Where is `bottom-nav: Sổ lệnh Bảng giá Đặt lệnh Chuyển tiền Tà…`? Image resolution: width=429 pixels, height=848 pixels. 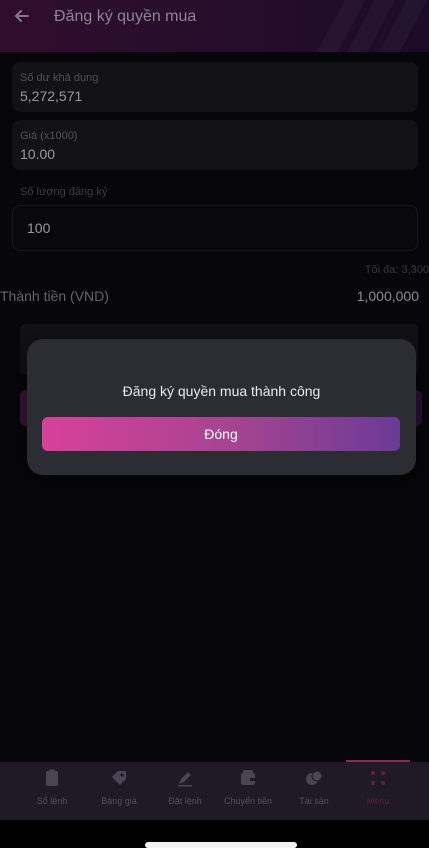 bottom-nav: Sổ lệnh Bảng giá Đặt lệnh Chuyển tiền Tà… is located at coordinates (214, 791).